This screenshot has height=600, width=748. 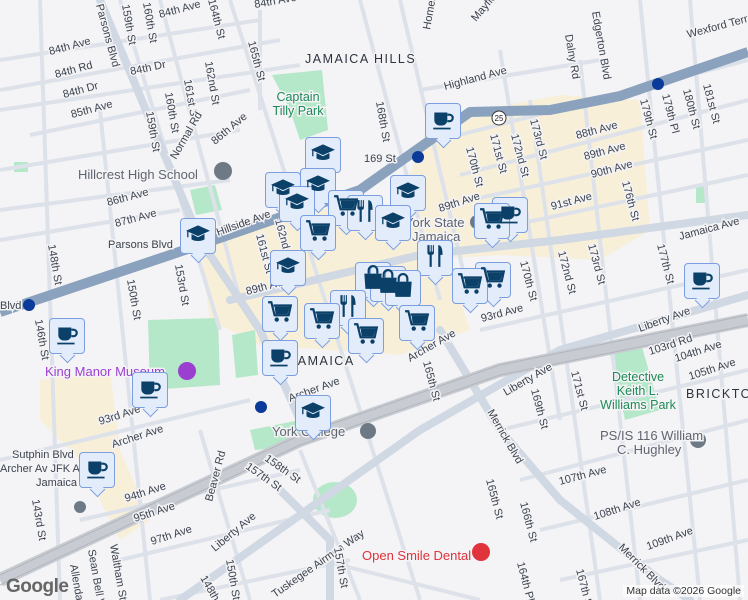 What do you see at coordinates (665, 264) in the screenshot?
I see `svg-text: 177th St` at bounding box center [665, 264].